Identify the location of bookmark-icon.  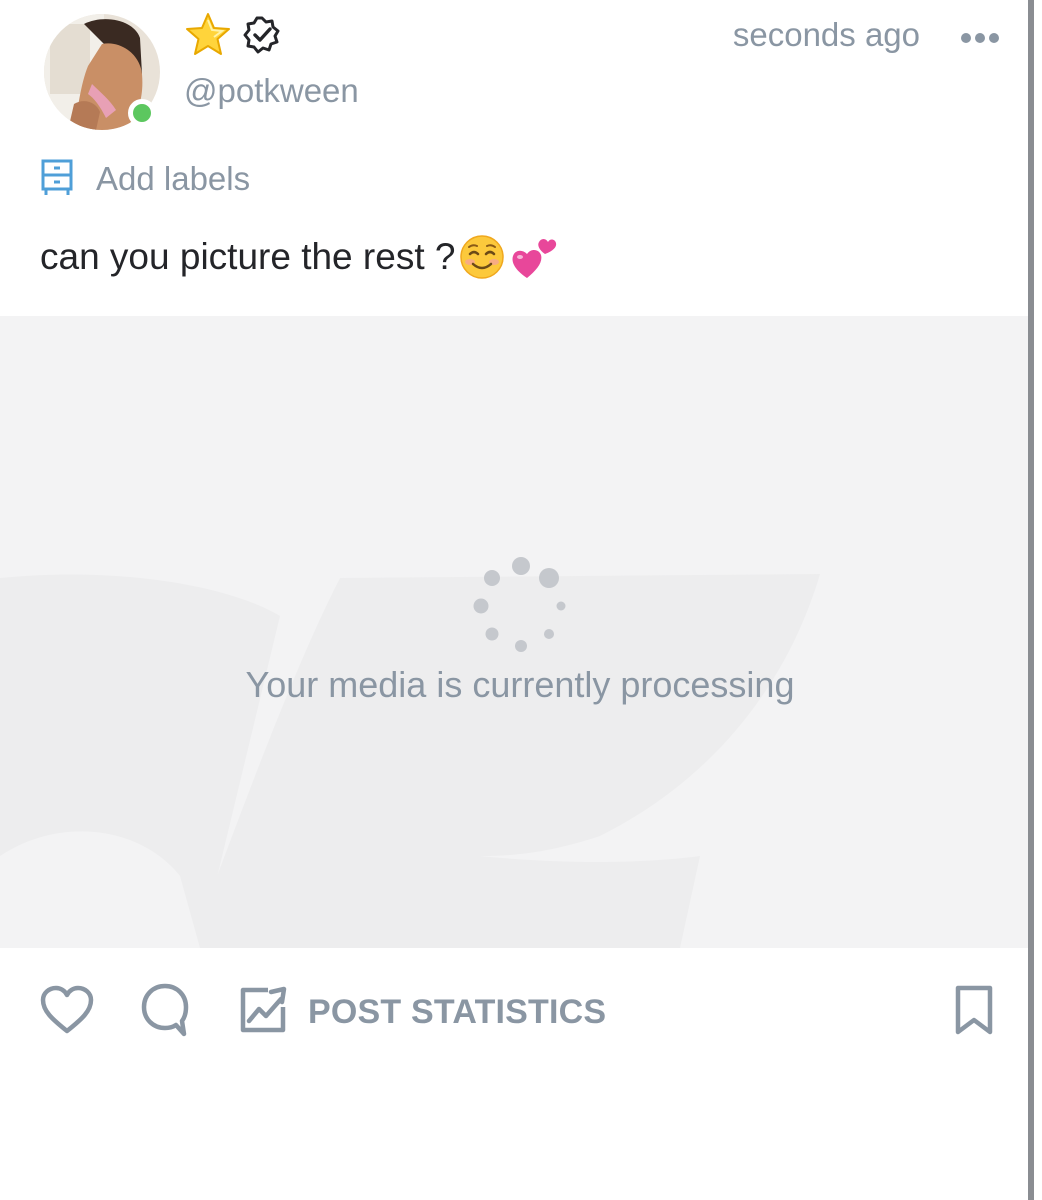
(974, 1012).